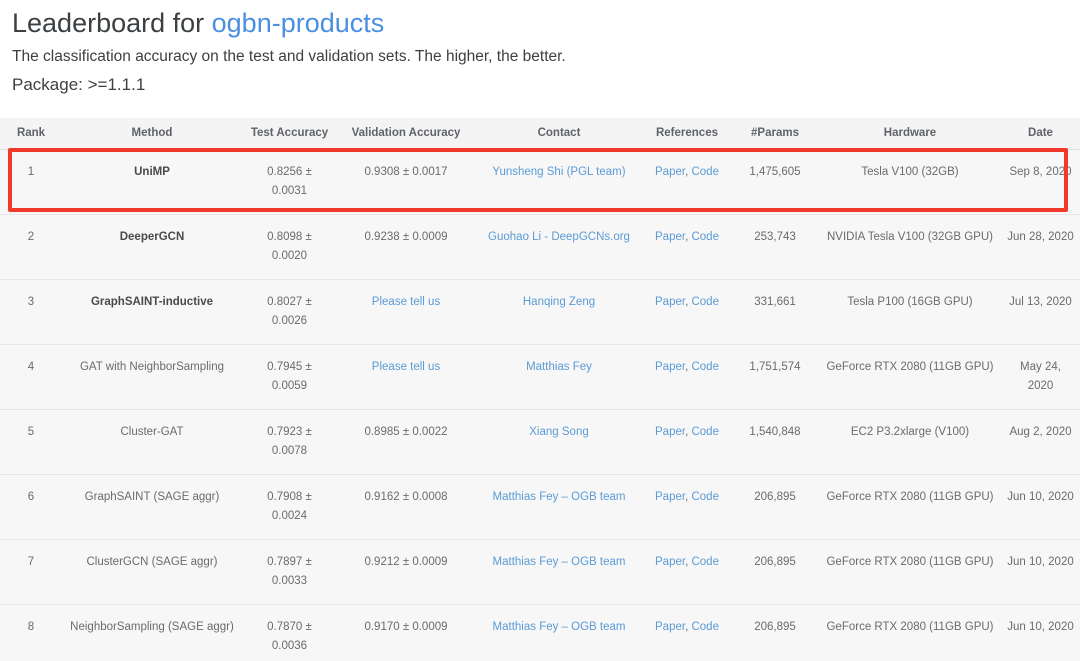  Describe the element at coordinates (559, 312) in the screenshot. I see `cell-contact: Hanqing Zeng` at that location.